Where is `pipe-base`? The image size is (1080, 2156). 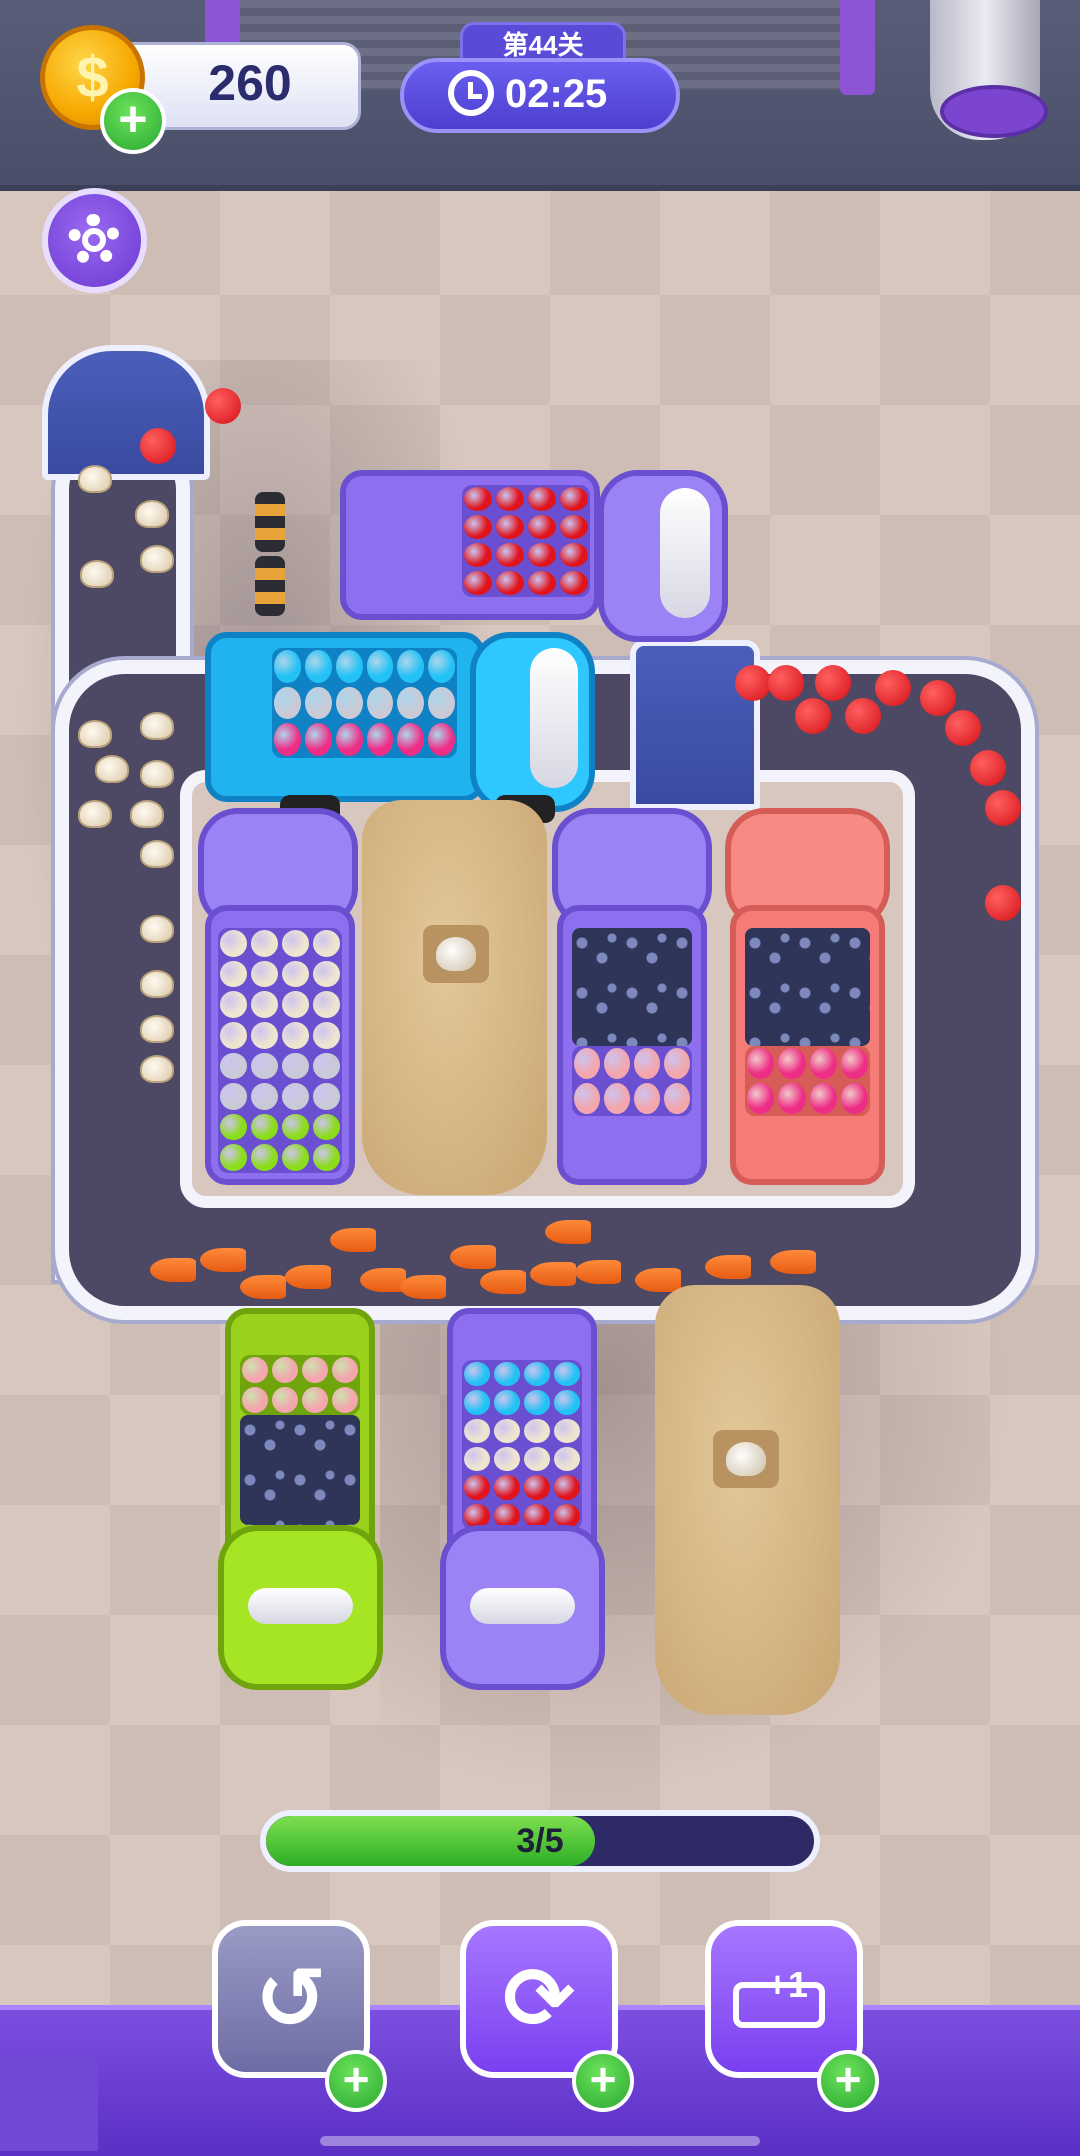 pipe-base is located at coordinates (994, 111).